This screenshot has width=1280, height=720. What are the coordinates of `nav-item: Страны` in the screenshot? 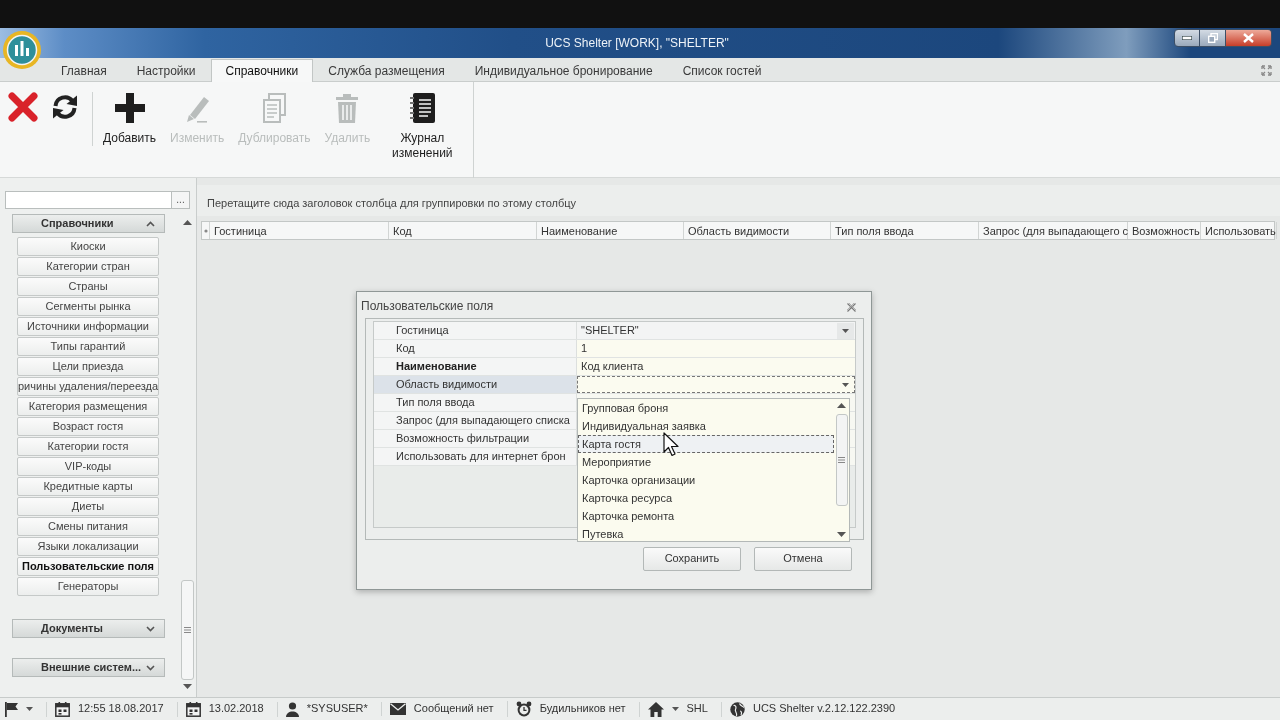 It's located at (88, 286).